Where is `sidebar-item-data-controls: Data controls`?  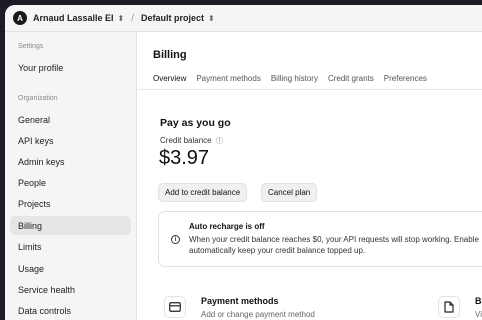
sidebar-item-data-controls: Data controls is located at coordinates (70, 310).